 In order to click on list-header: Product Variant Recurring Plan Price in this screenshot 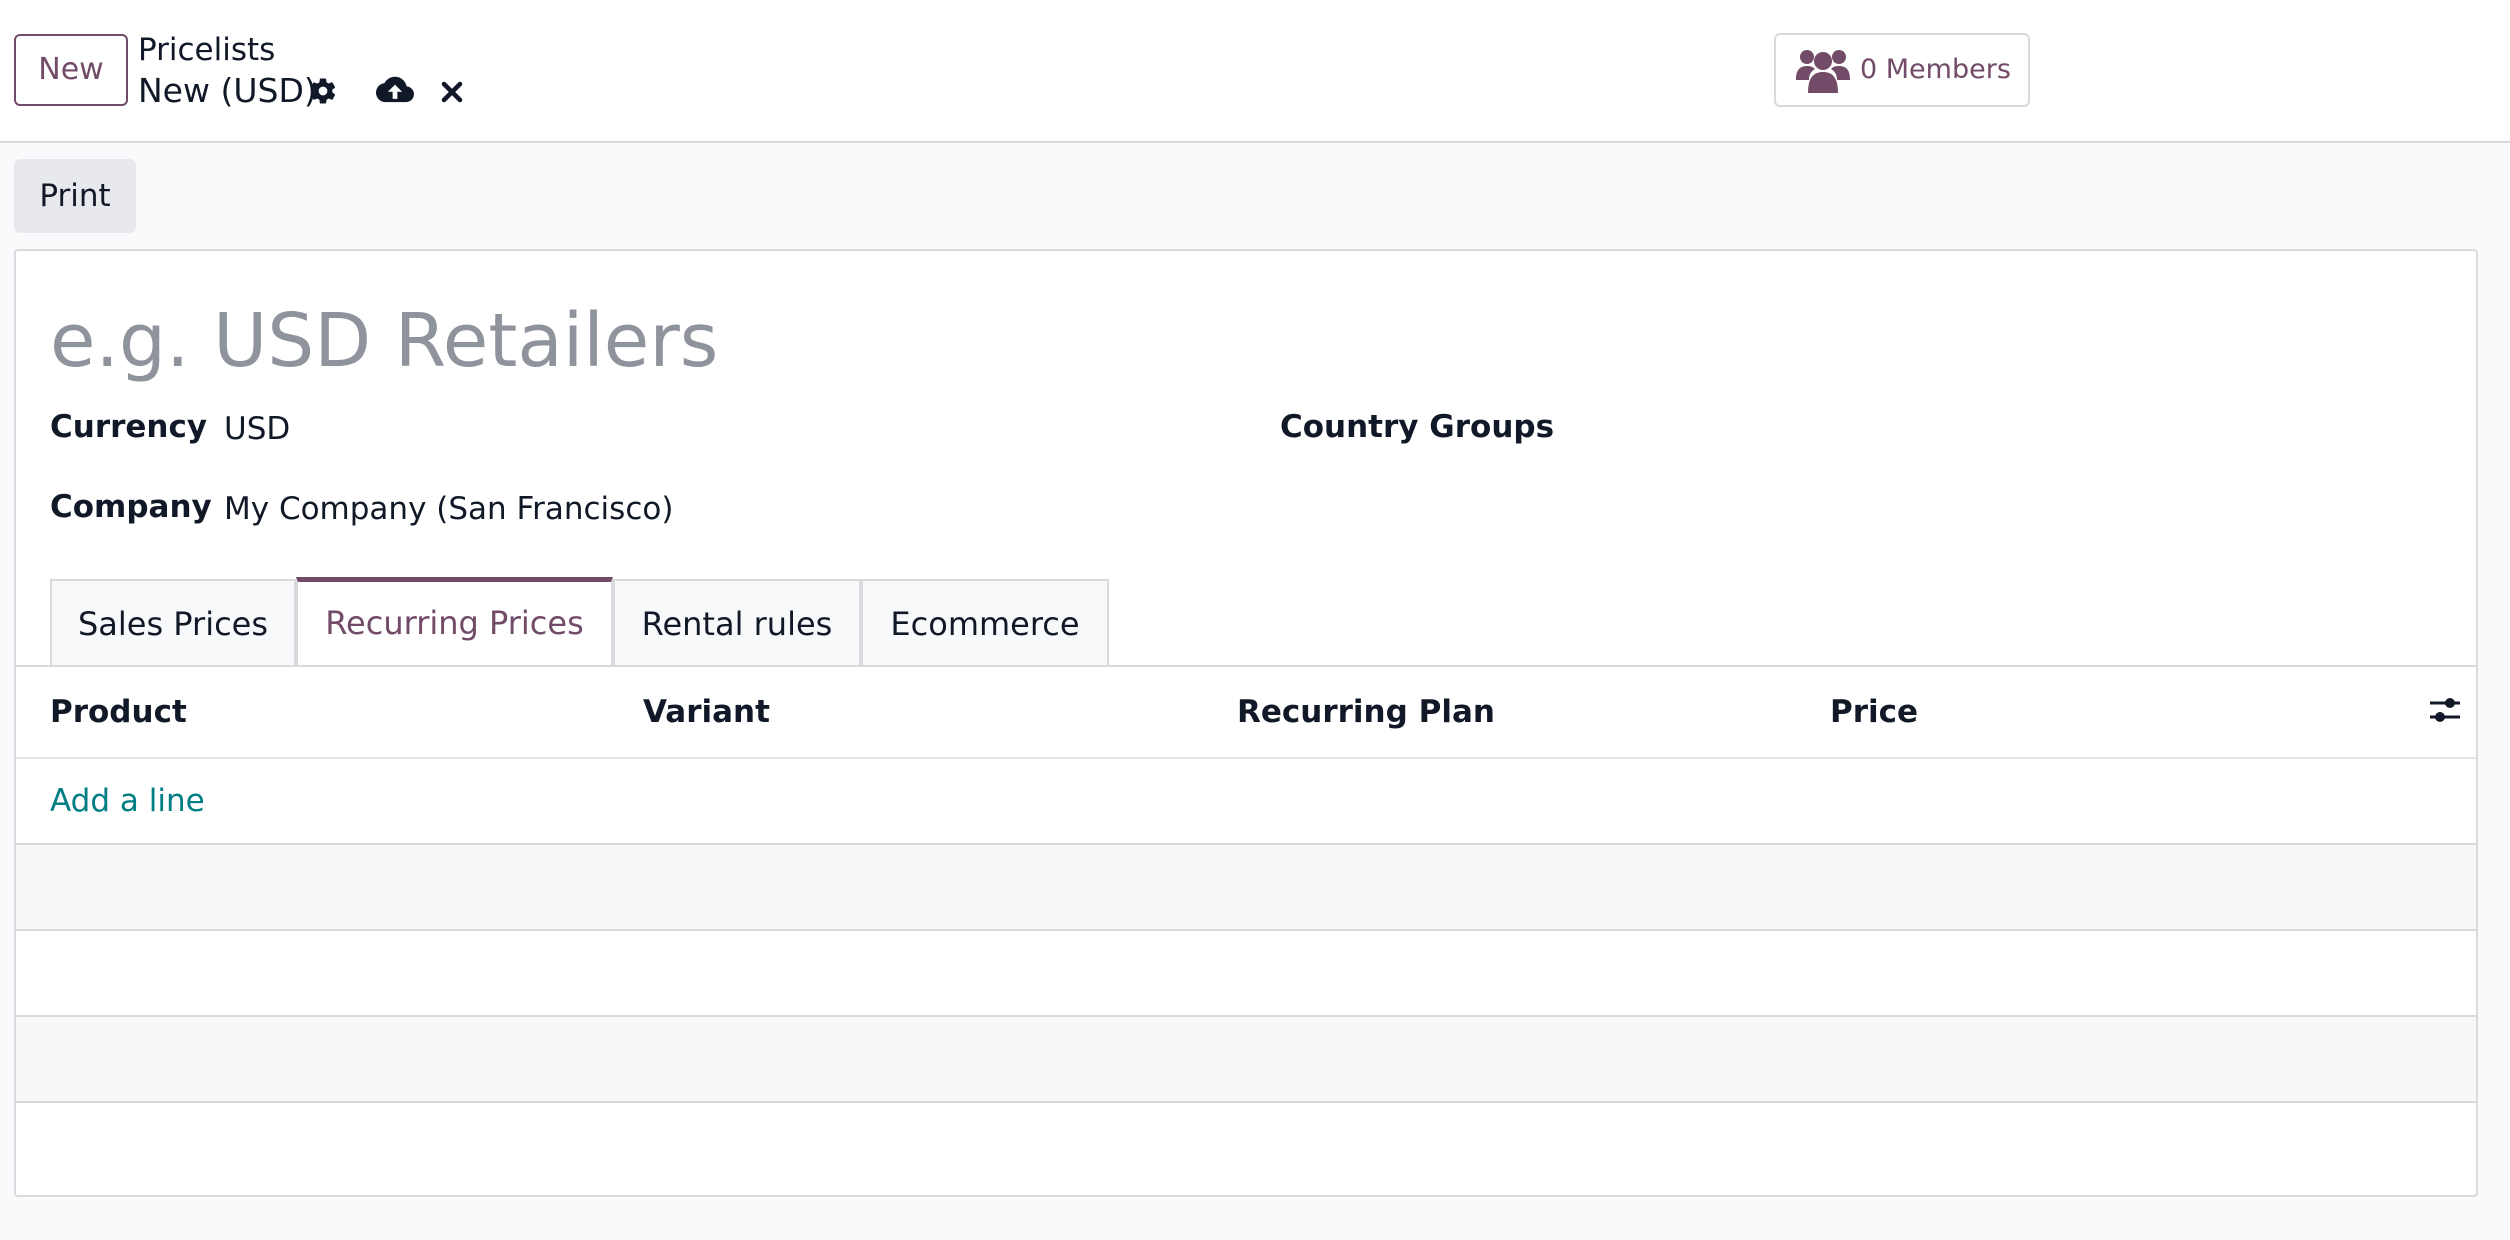, I will do `click(1246, 713)`.